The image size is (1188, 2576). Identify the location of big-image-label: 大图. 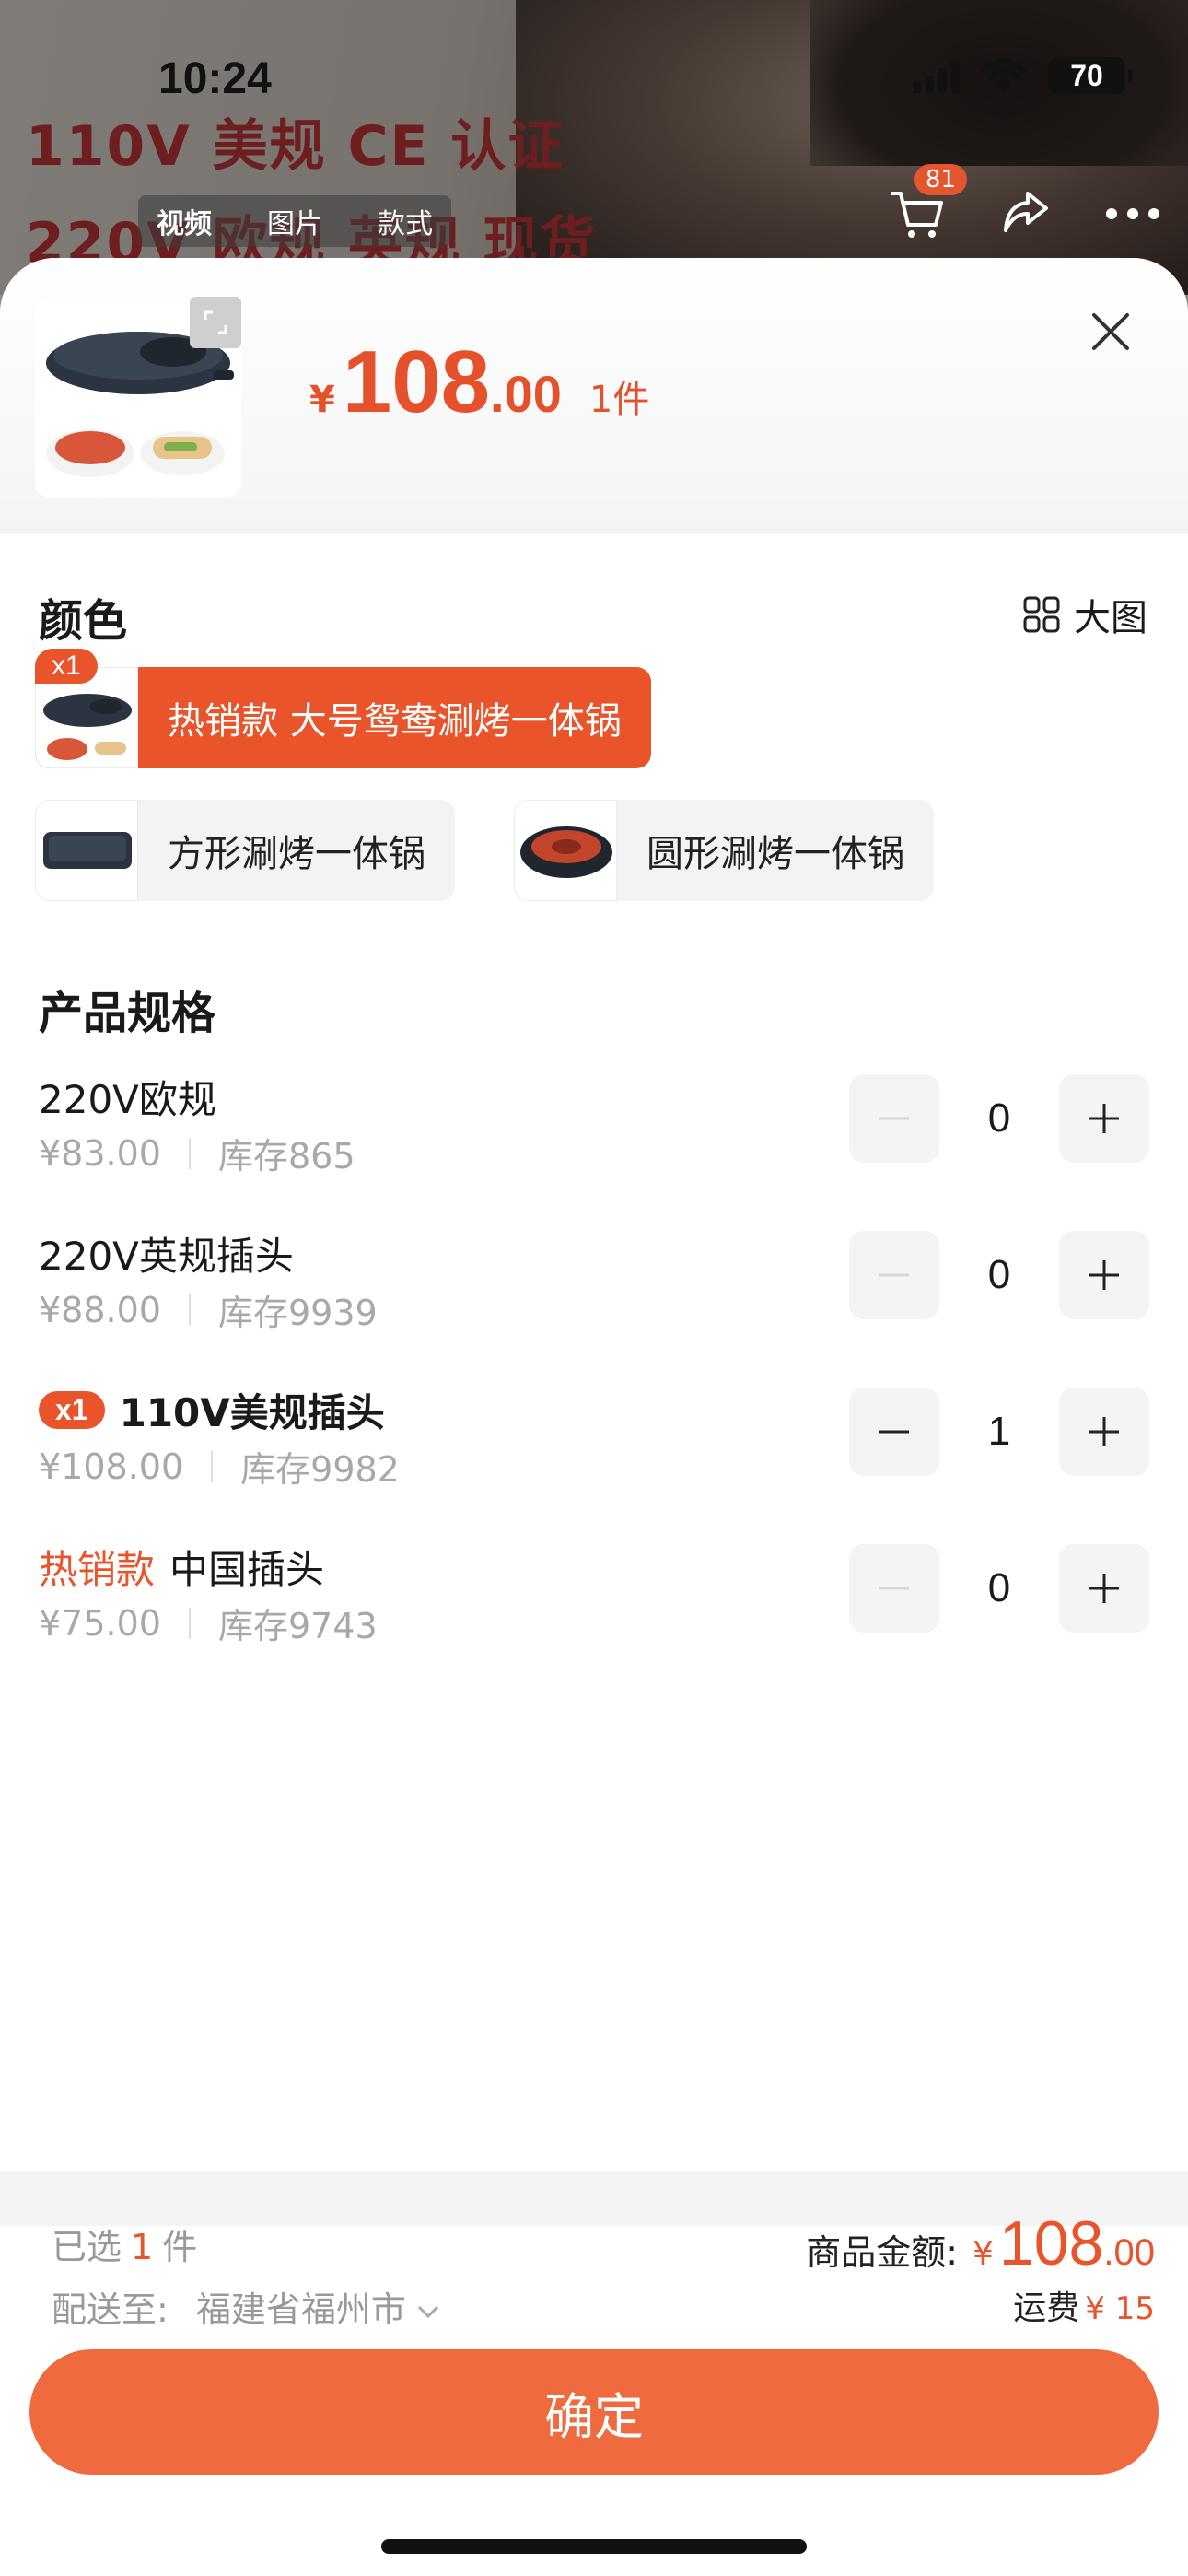
(1110, 618).